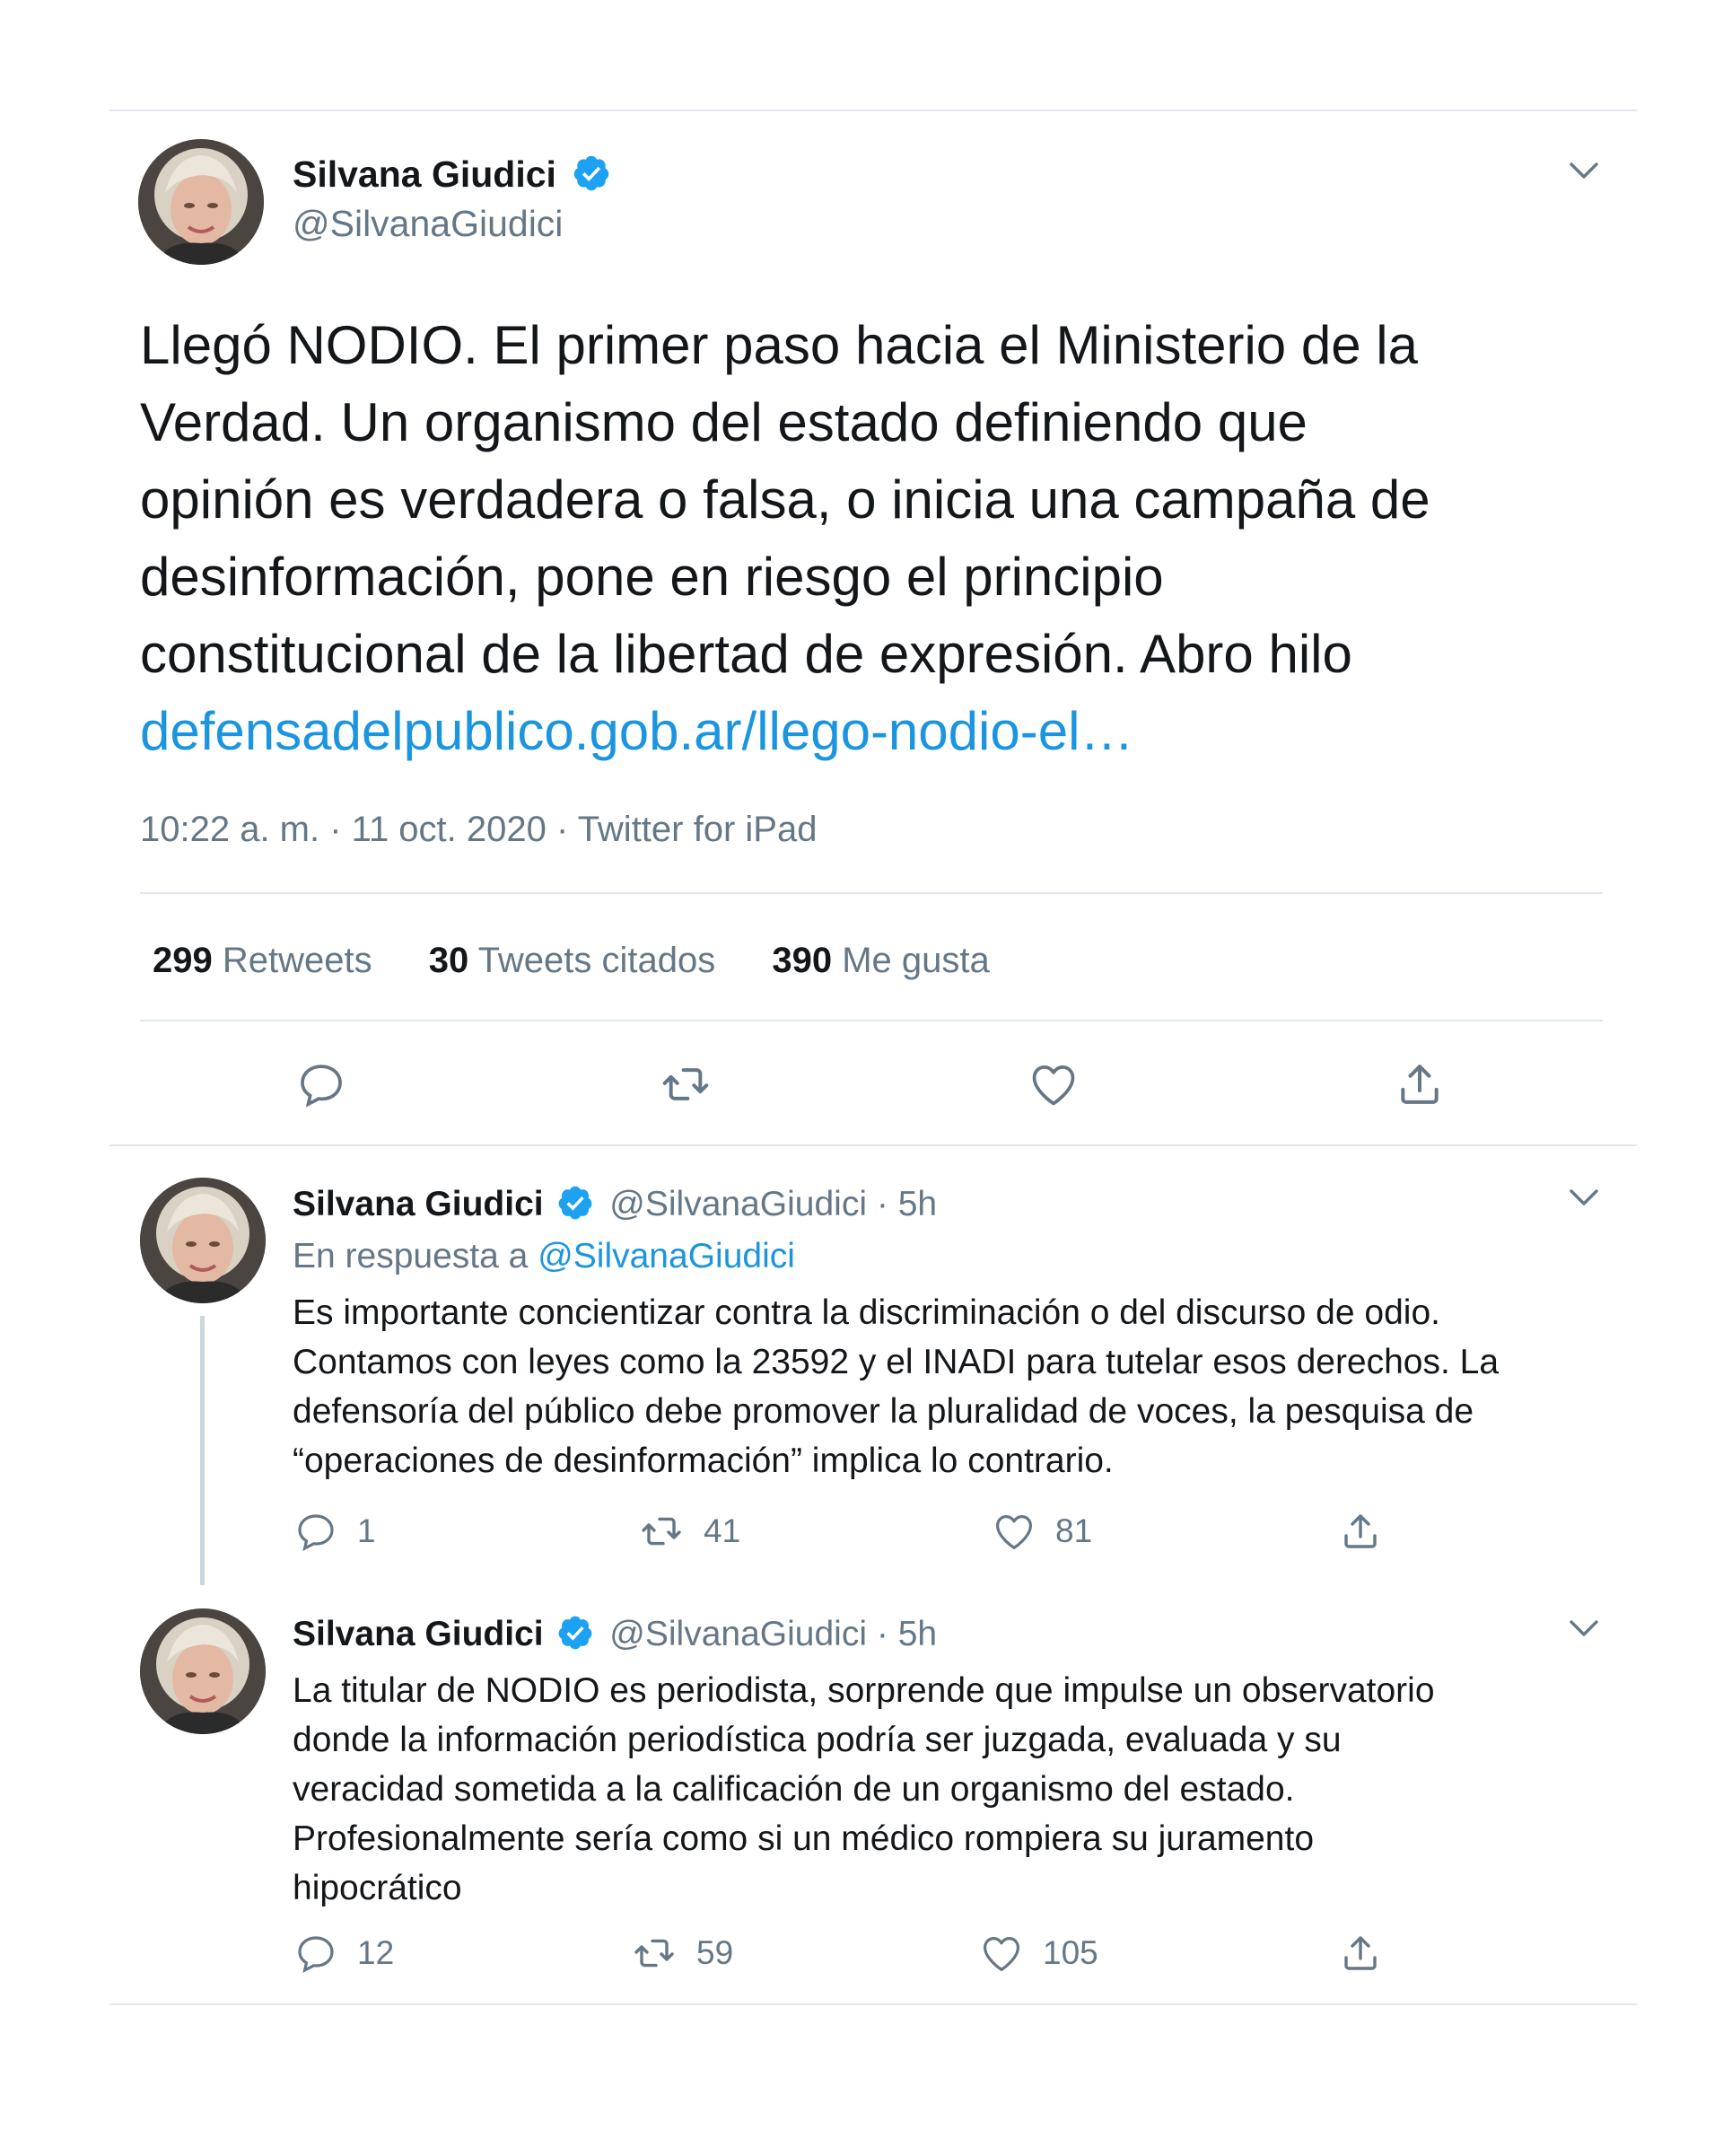 This screenshot has width=1723, height=2156. What do you see at coordinates (873, 110) in the screenshot?
I see `top-divider` at bounding box center [873, 110].